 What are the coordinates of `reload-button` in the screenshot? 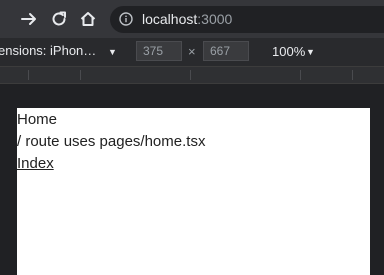 It's located at (59, 19).